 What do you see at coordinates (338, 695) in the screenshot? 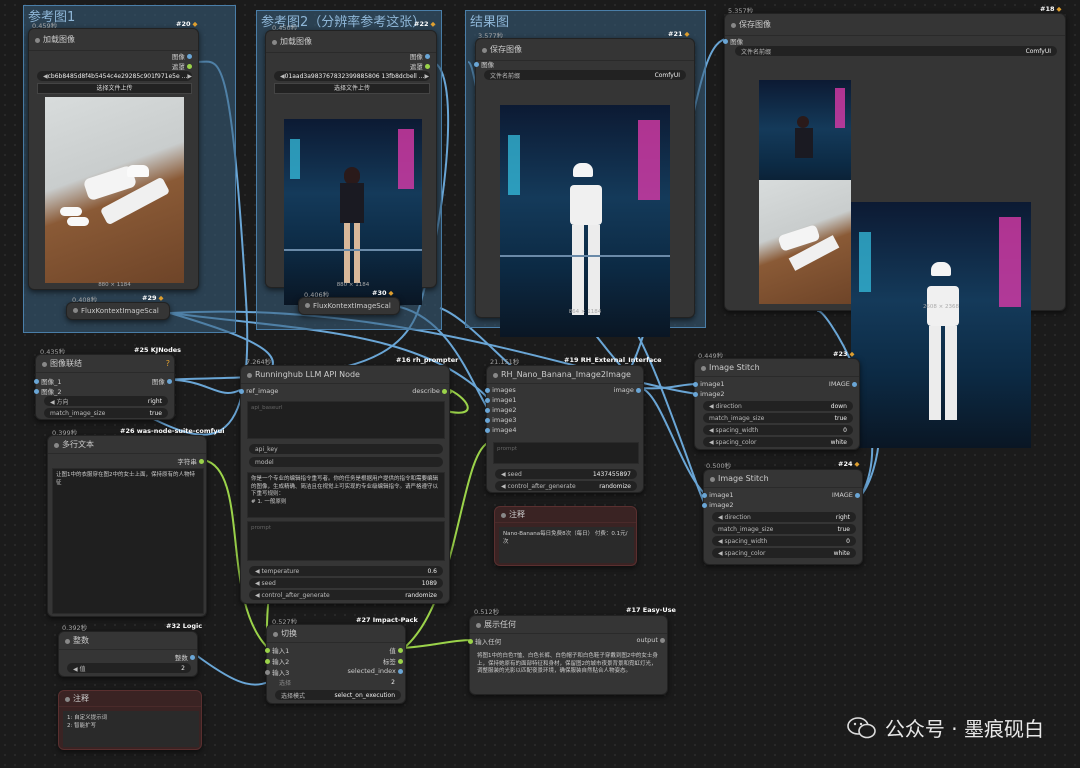
I see `select-mode-select: 选择模式 select_on_execution` at bounding box center [338, 695].